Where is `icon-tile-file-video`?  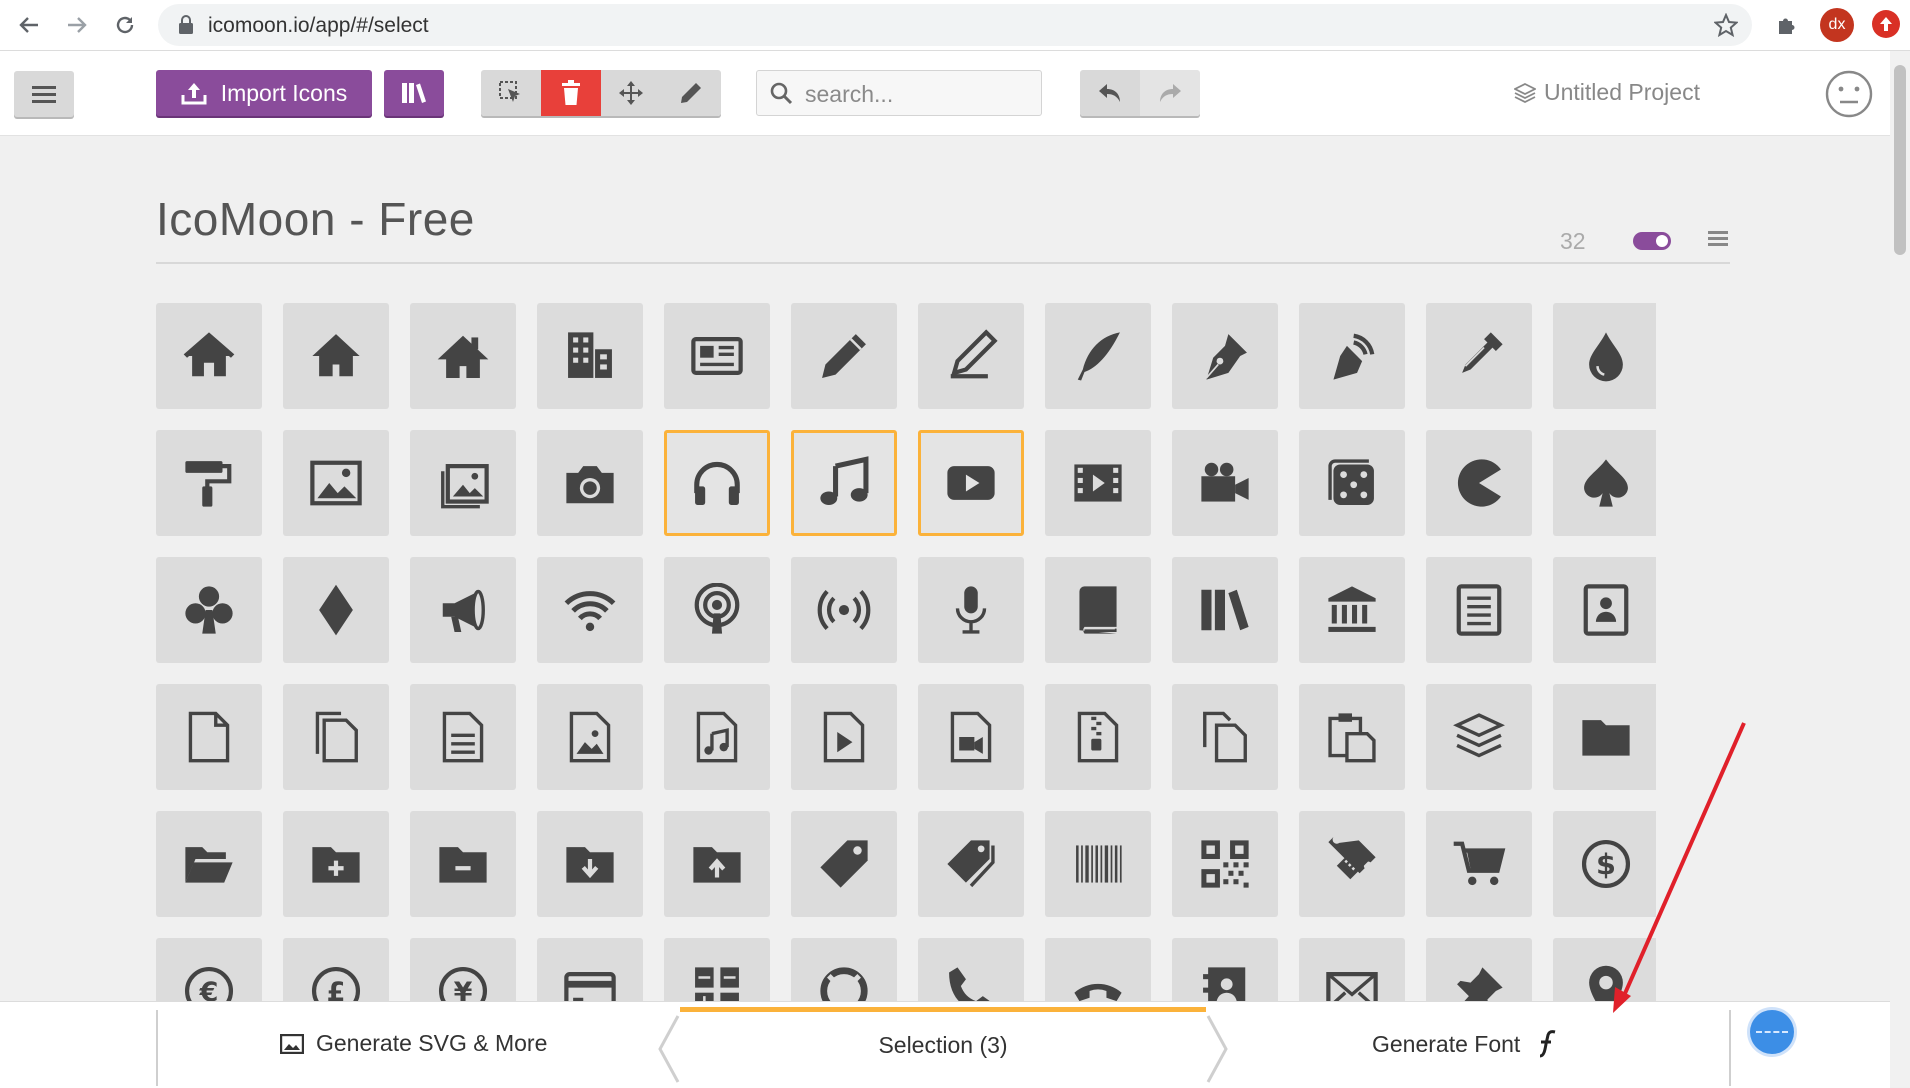 icon-tile-file-video is located at coordinates (971, 737).